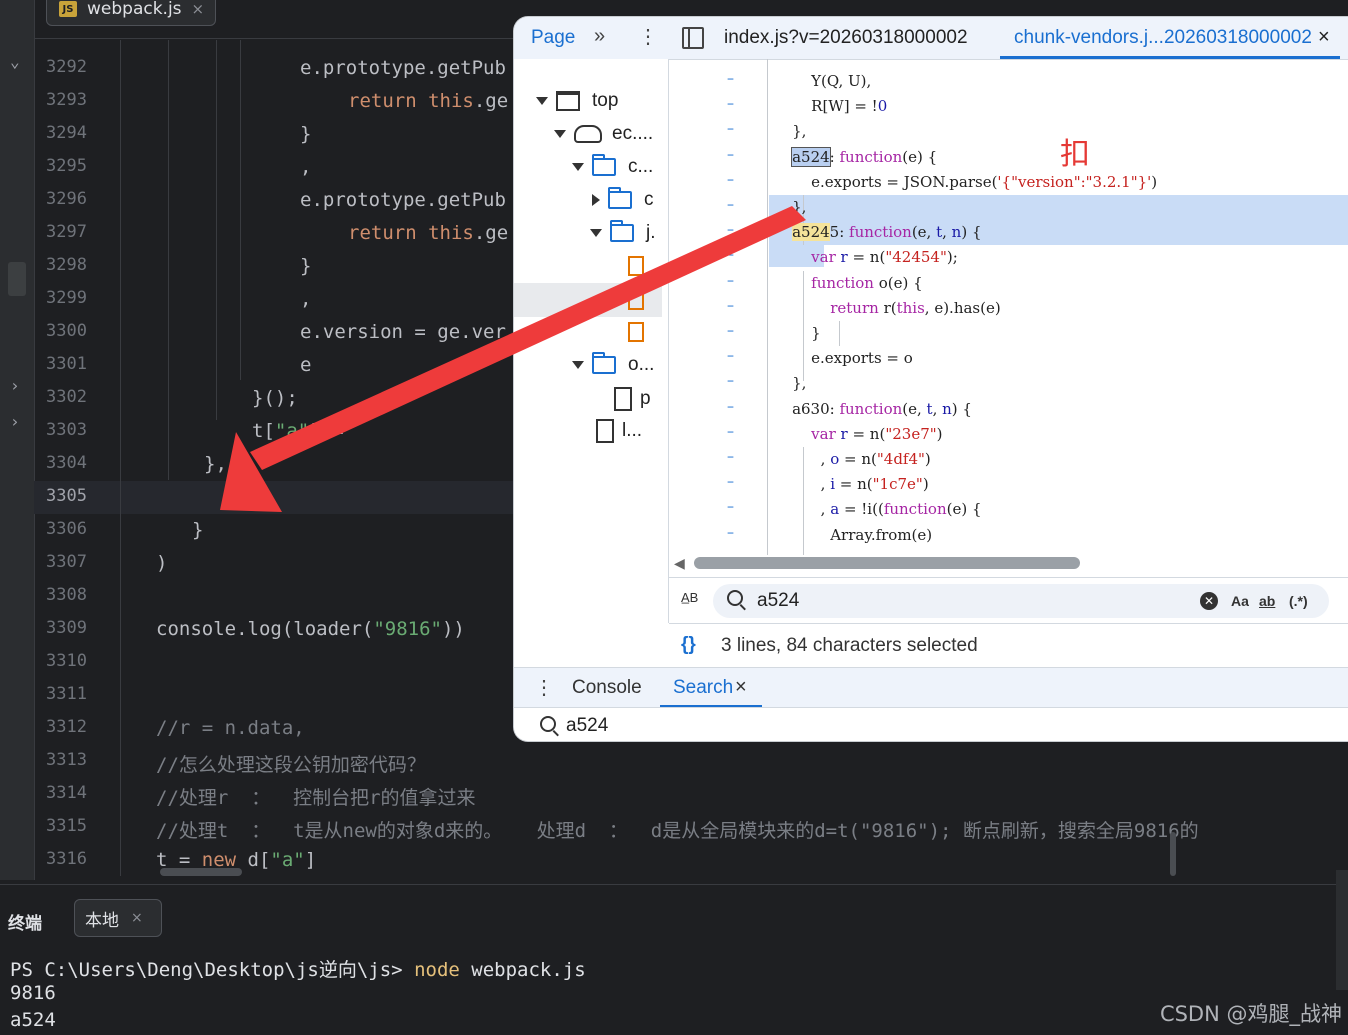 Image resolution: width=1348 pixels, height=1035 pixels. Describe the element at coordinates (1008, 157) in the screenshot. I see `source-line: – a524: function(e) {` at that location.